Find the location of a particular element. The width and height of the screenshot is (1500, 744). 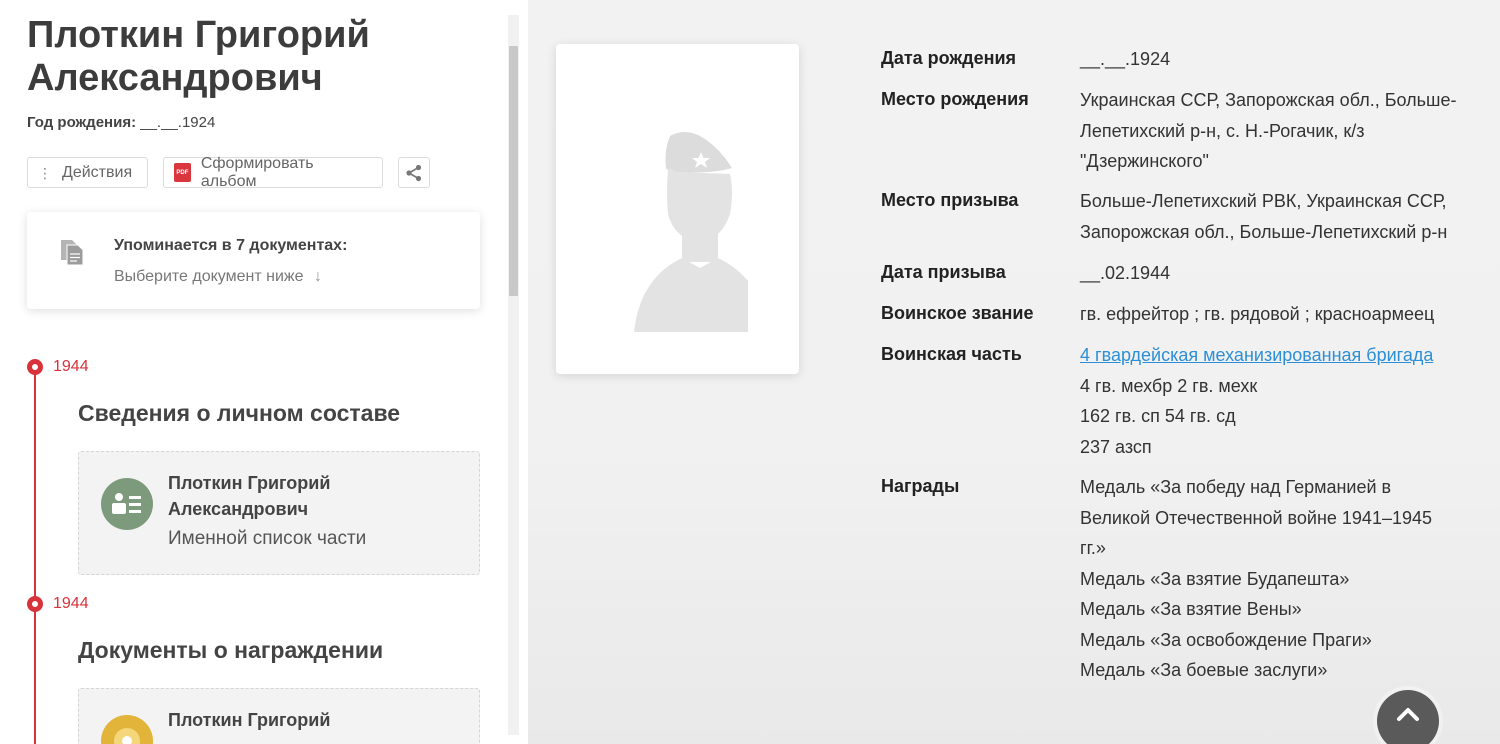

mentions-subtitle: Выберите документ ниже ↓ is located at coordinates (218, 277).